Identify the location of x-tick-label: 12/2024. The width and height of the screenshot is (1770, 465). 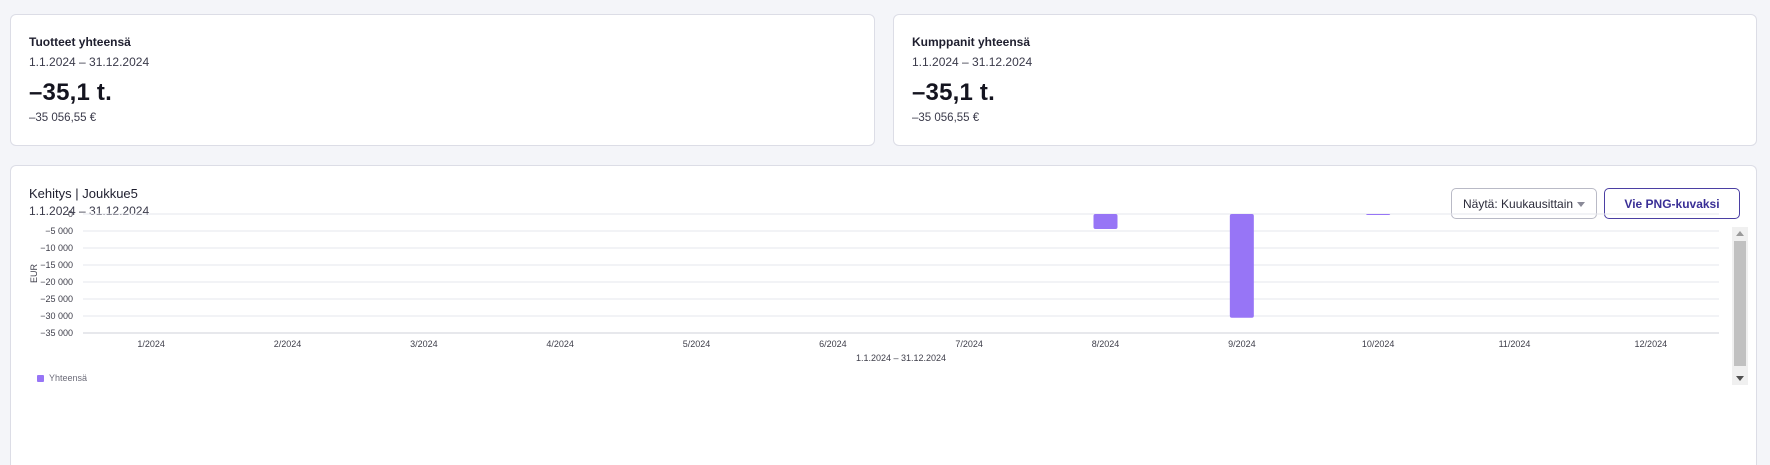
(1651, 344).